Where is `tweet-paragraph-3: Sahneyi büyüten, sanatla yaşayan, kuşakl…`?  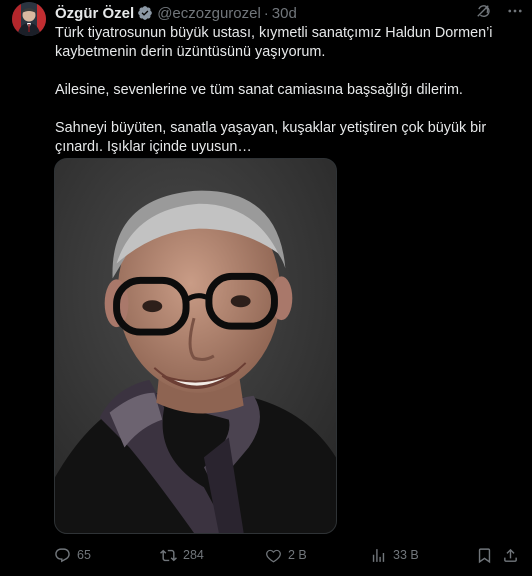
tweet-paragraph-3: Sahneyi büyüten, sanatla yaşayan, kuşakl… is located at coordinates (271, 137).